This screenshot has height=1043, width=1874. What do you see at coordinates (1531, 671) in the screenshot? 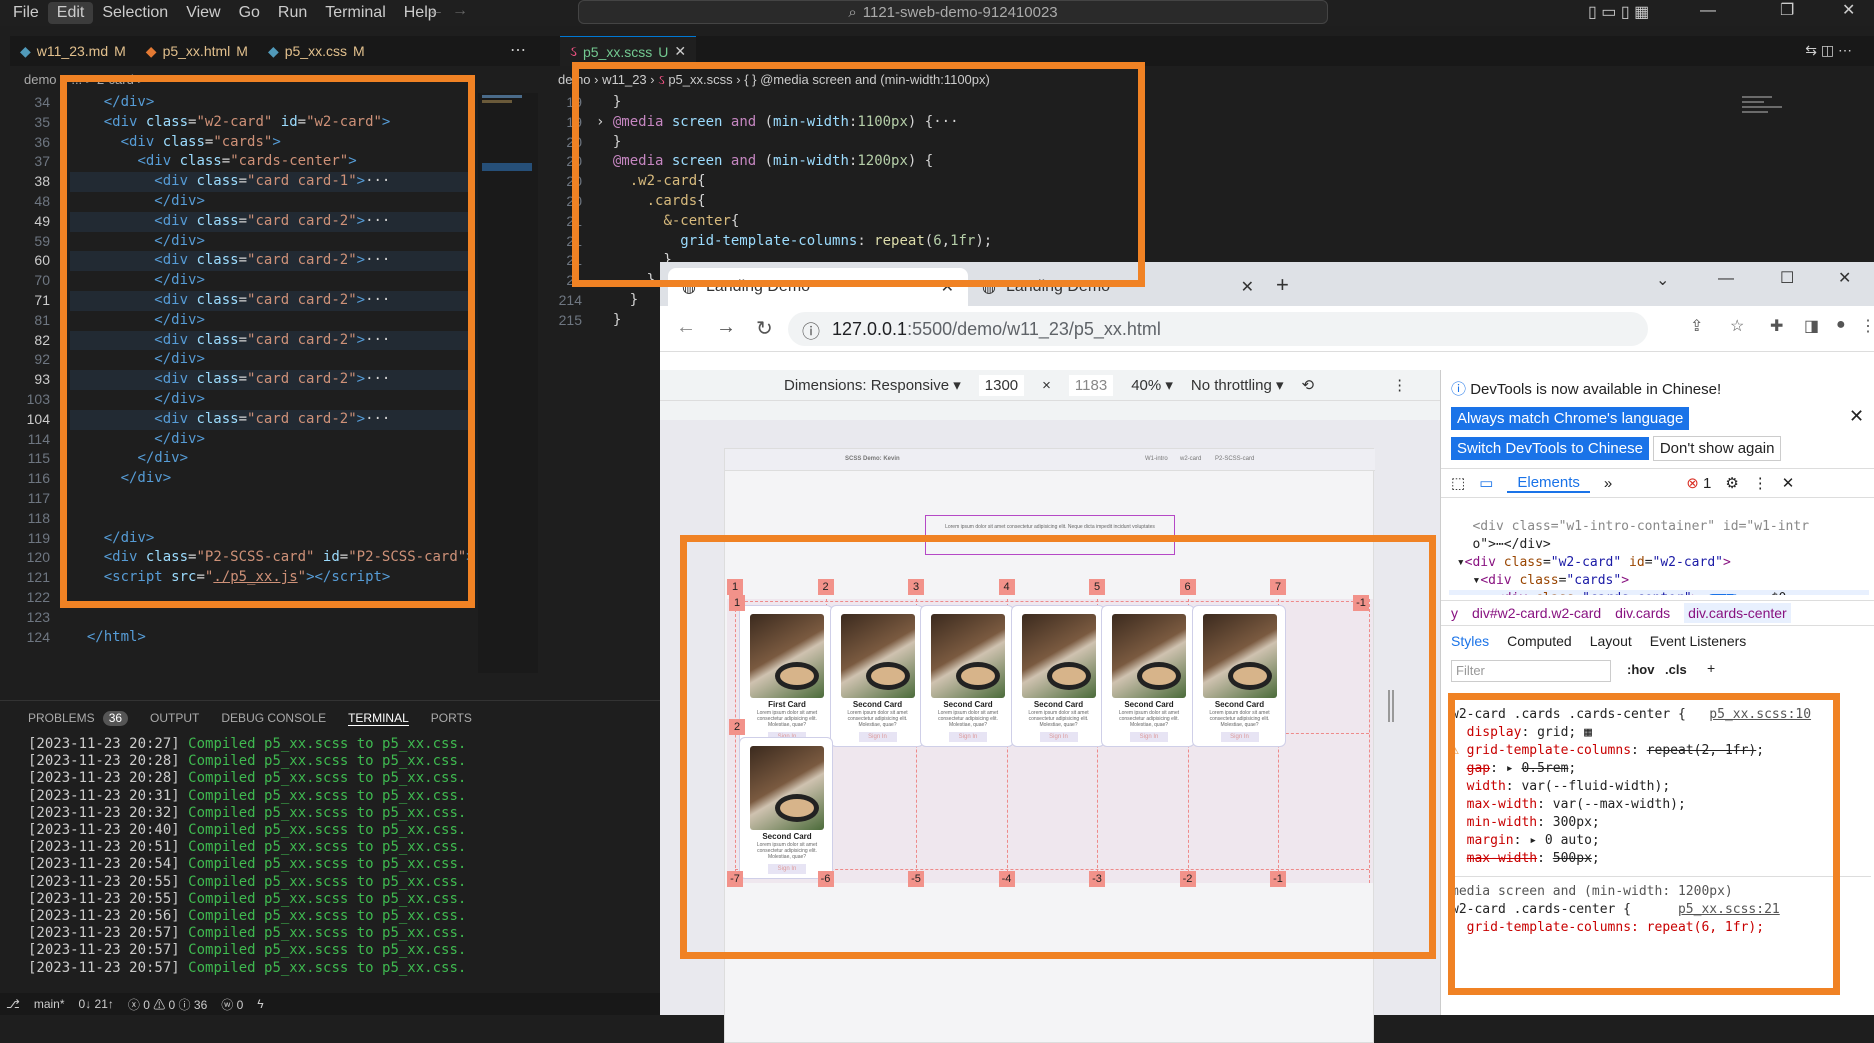
I see `styles-filter-input: Filter` at bounding box center [1531, 671].